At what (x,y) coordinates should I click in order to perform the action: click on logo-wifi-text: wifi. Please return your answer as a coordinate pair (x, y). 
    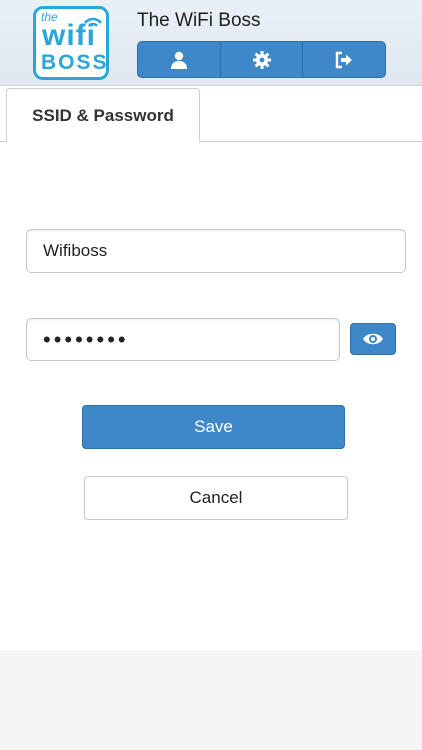
    Looking at the image, I should click on (69, 35).